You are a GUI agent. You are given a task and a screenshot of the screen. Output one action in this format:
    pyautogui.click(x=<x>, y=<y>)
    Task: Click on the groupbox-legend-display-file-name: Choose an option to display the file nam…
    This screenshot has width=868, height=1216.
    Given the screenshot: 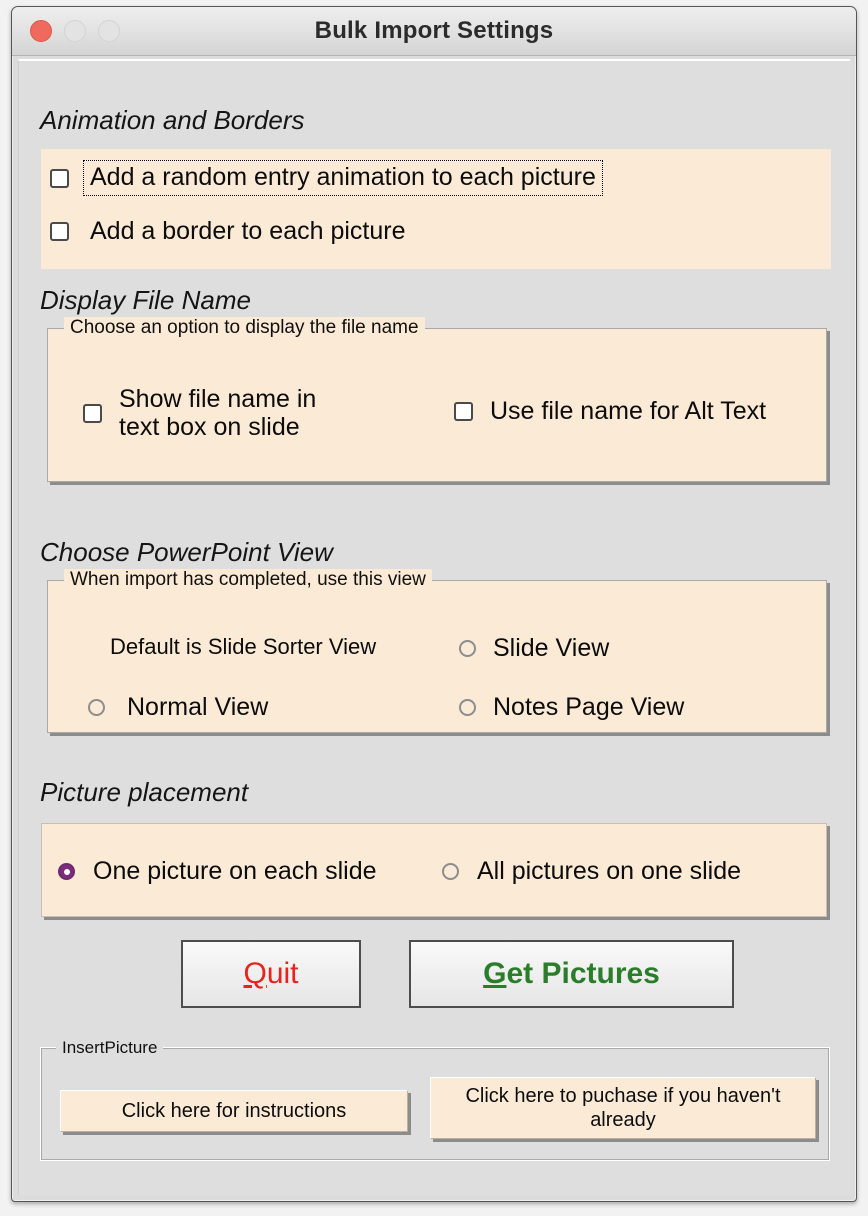 What is the action you would take?
    pyautogui.click(x=244, y=328)
    